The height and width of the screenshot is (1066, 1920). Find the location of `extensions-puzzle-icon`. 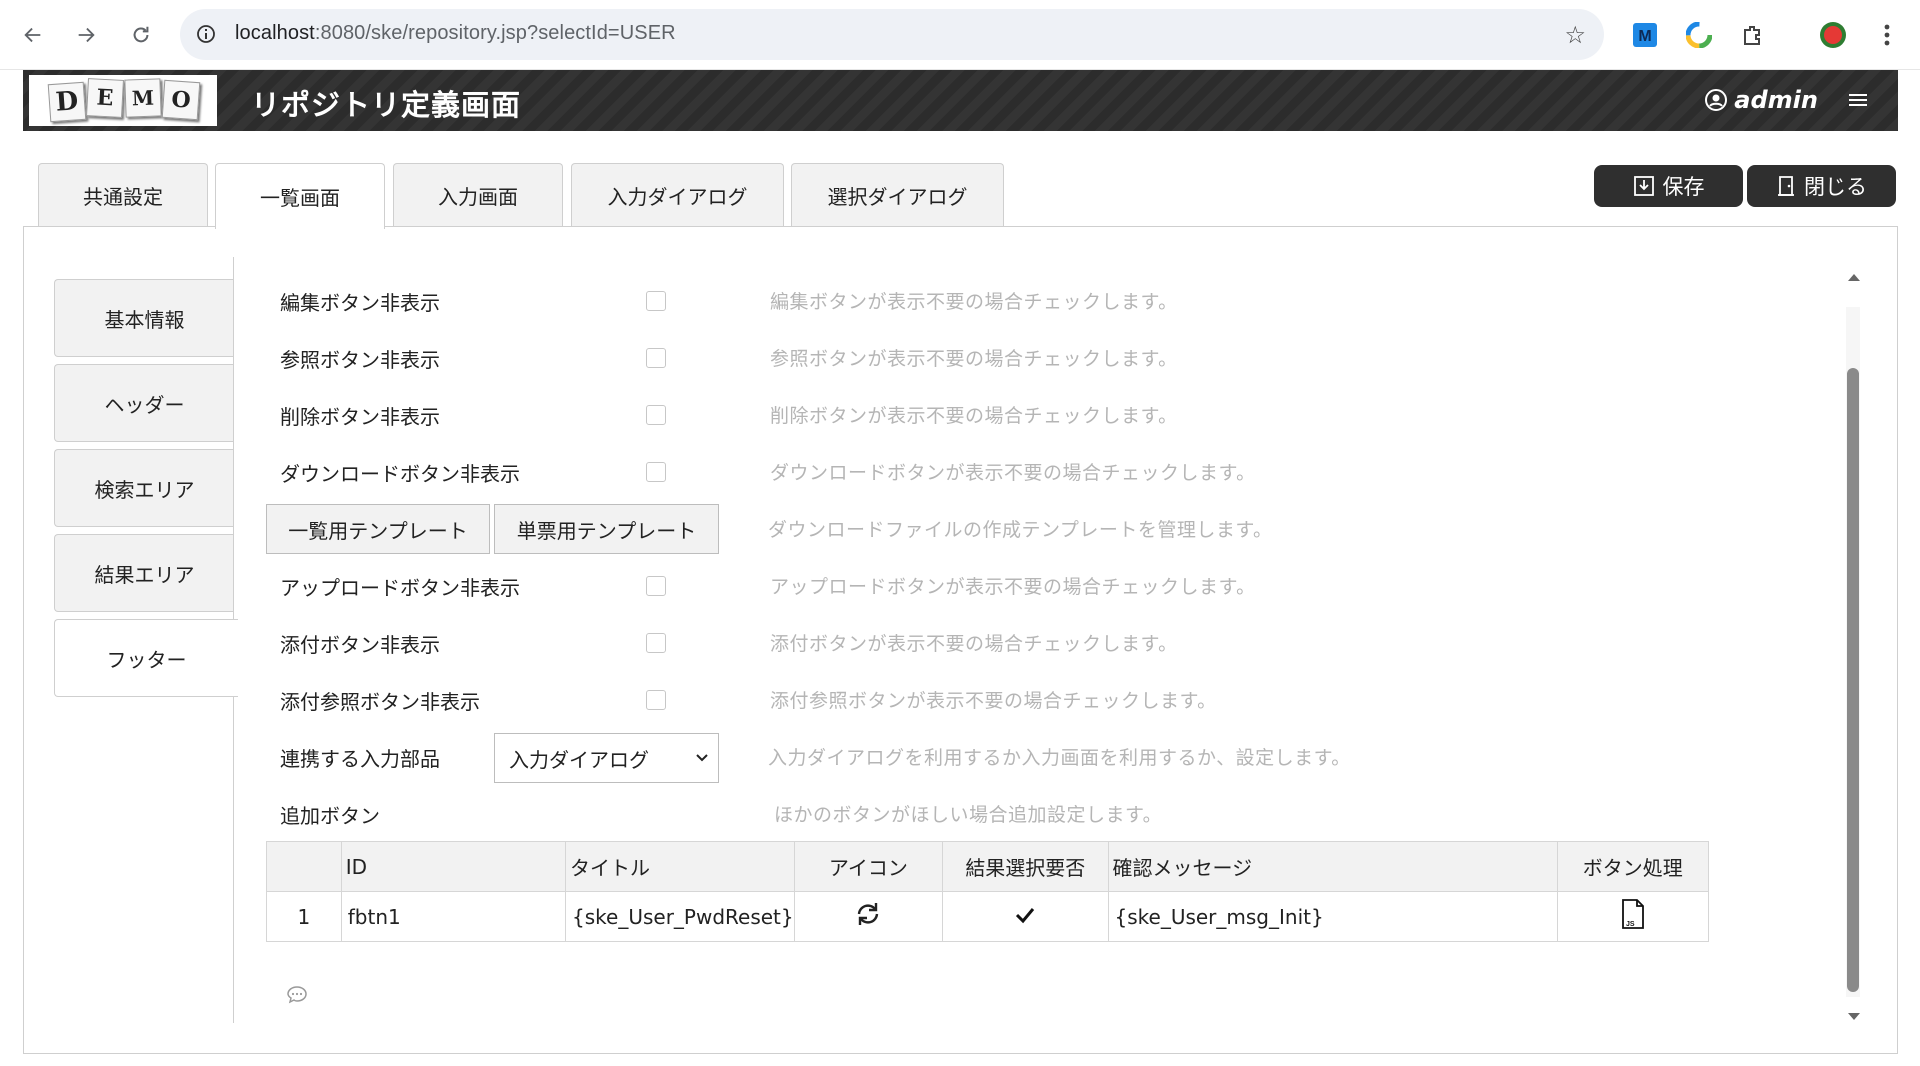

extensions-puzzle-icon is located at coordinates (1753, 35).